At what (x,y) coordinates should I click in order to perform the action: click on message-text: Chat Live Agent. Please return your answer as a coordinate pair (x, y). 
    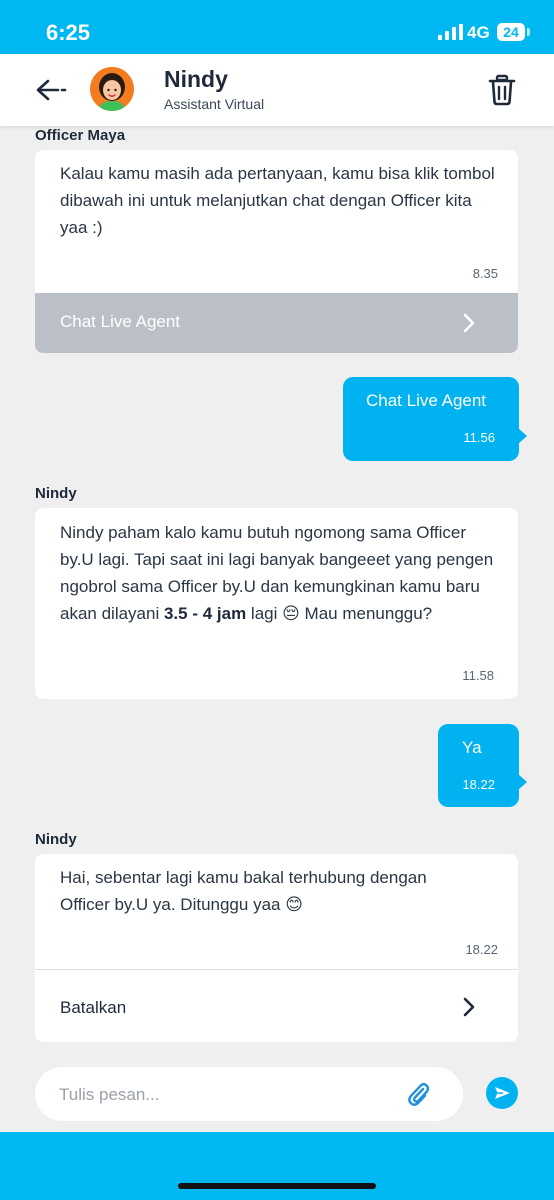
    Looking at the image, I should click on (426, 400).